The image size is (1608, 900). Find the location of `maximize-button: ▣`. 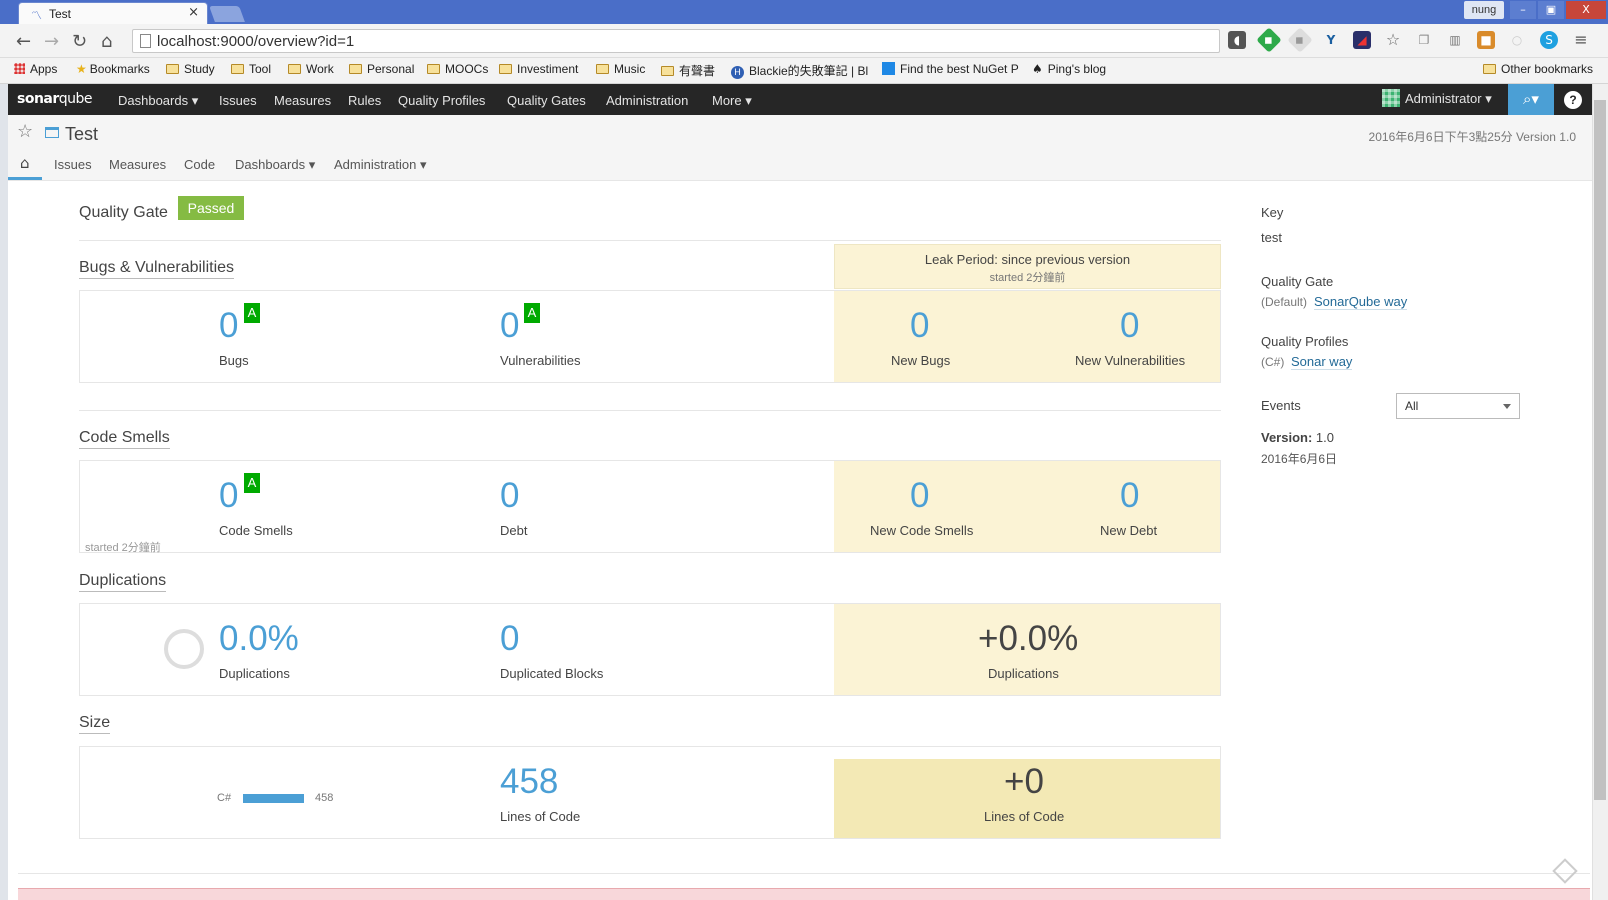

maximize-button: ▣ is located at coordinates (1551, 10).